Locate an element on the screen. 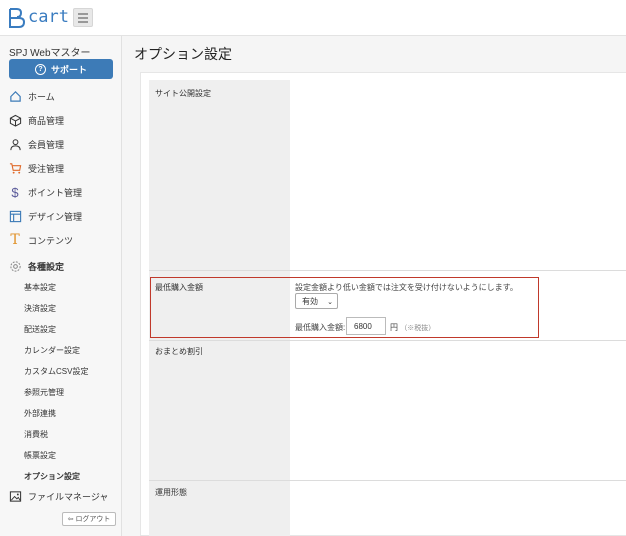 The height and width of the screenshot is (536, 626). min-purchase-description: 設定金額より低い金額では注文を受け付けないようにします。 is located at coordinates (406, 287).